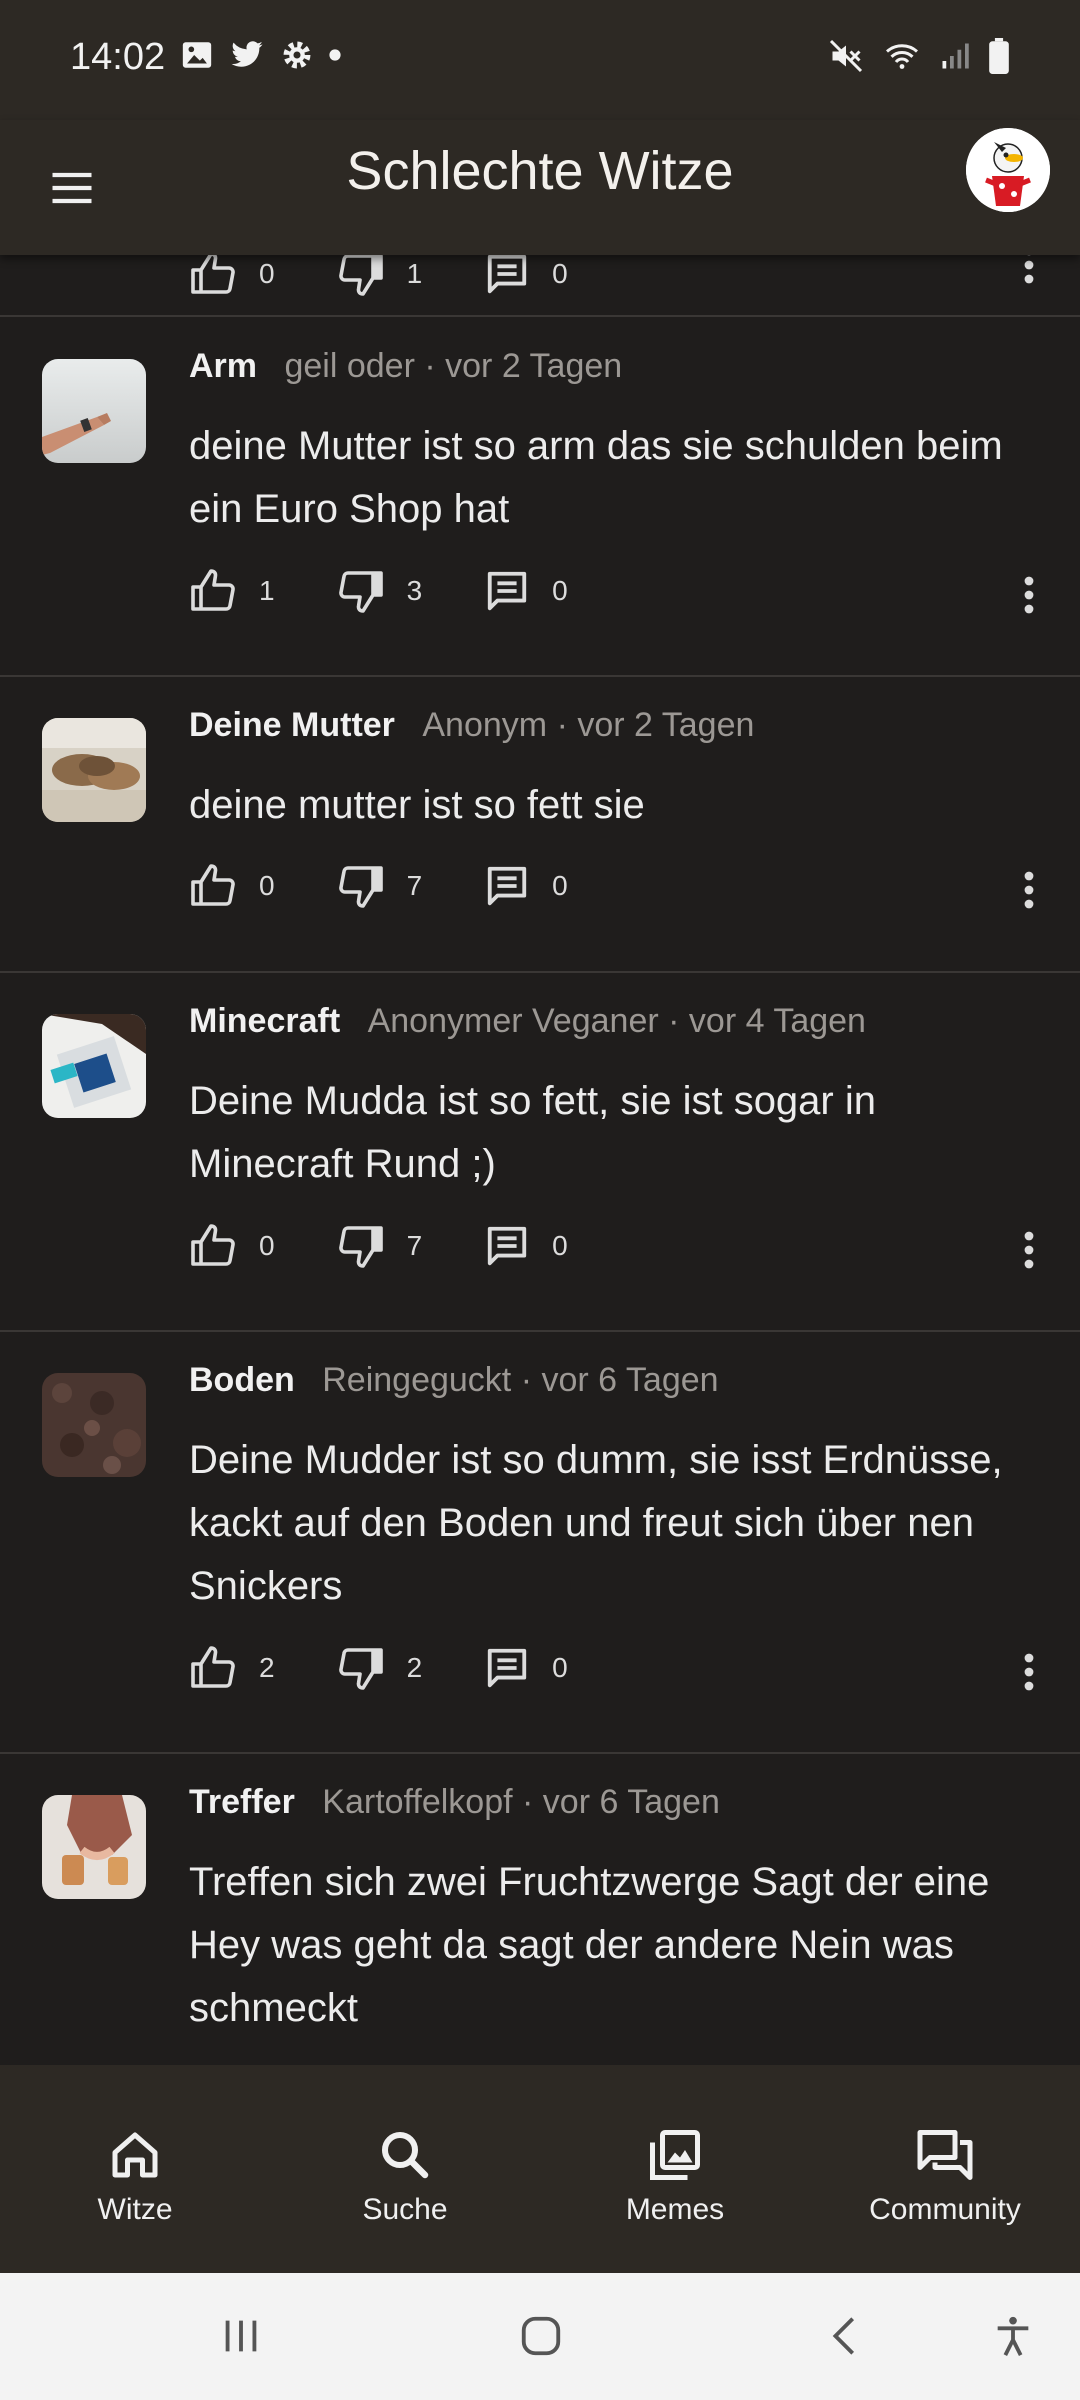 Image resolution: width=1080 pixels, height=2400 pixels. Describe the element at coordinates (135, 2169) in the screenshot. I see `nav-item-witze: Witze` at that location.